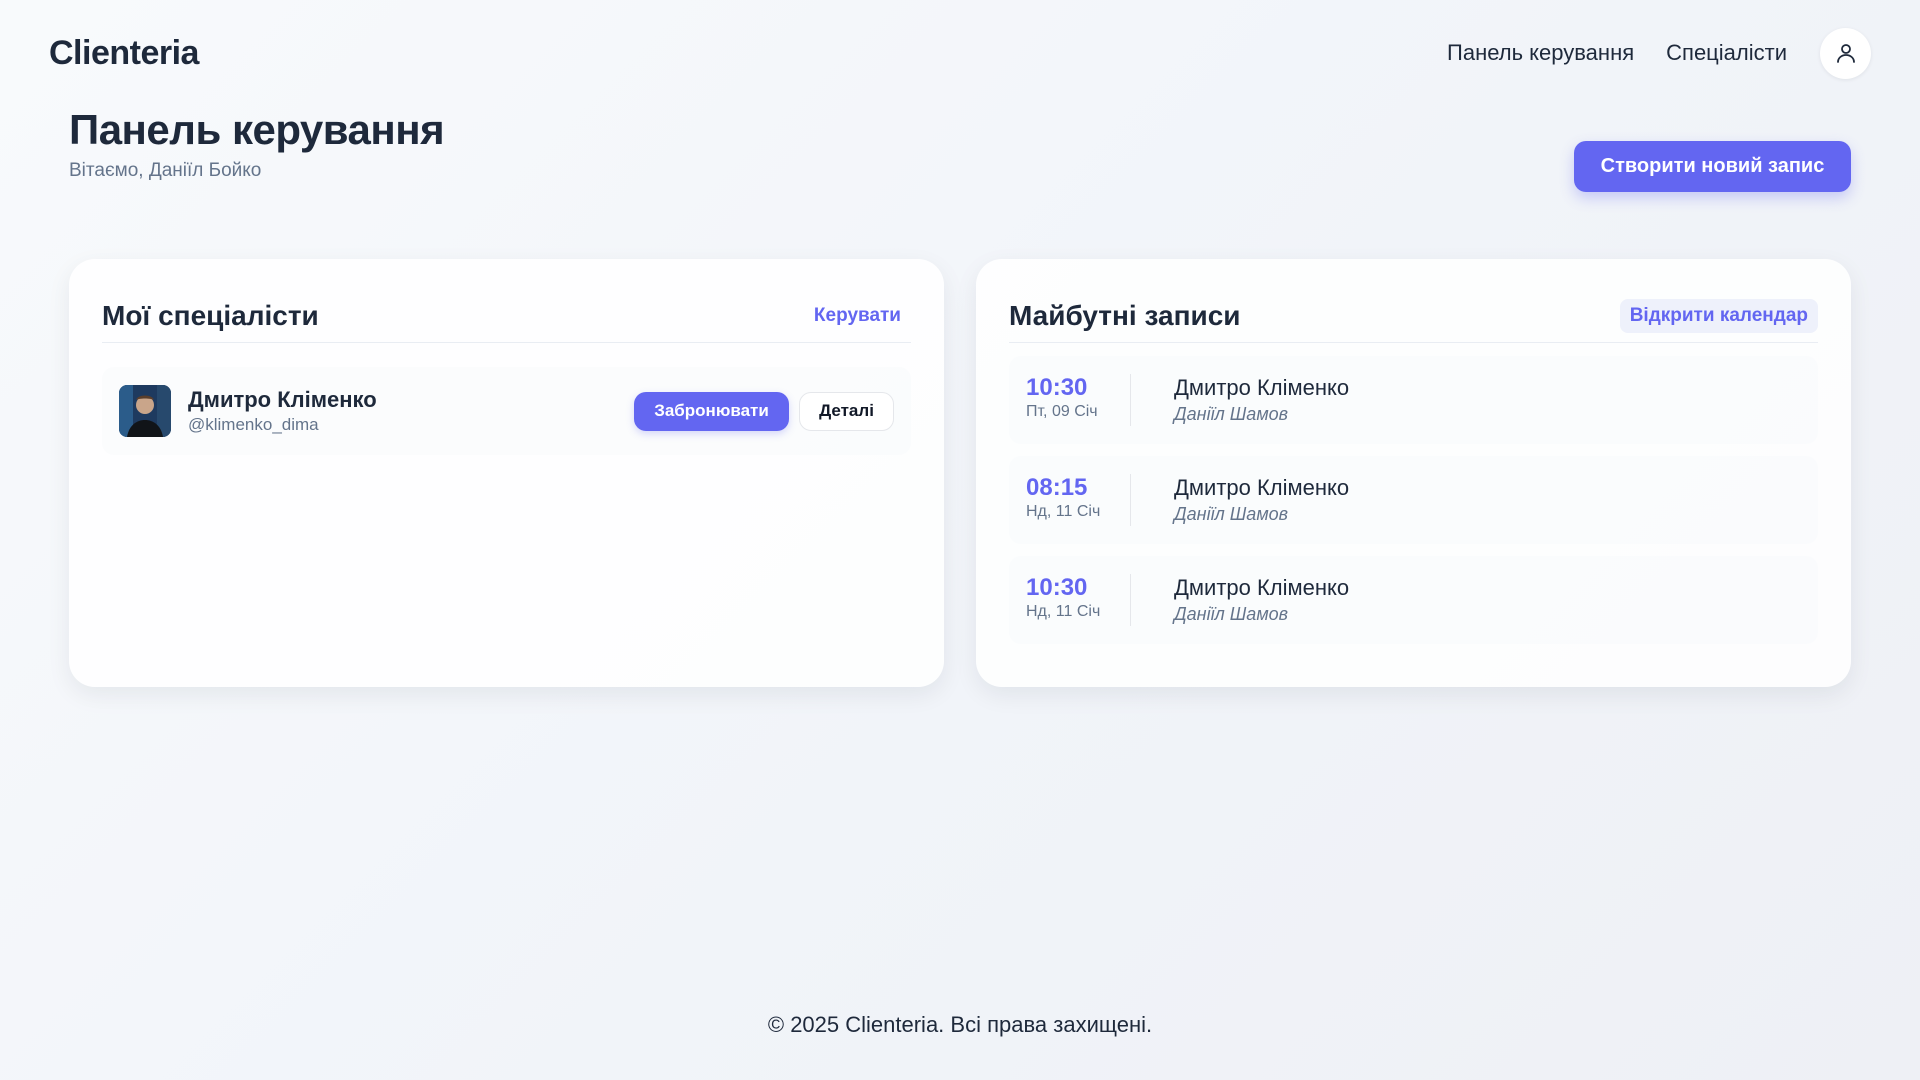 The height and width of the screenshot is (1080, 1920). Describe the element at coordinates (506, 316) in the screenshot. I see `specialists-card-header: Мої спеціалісти Керувати` at that location.